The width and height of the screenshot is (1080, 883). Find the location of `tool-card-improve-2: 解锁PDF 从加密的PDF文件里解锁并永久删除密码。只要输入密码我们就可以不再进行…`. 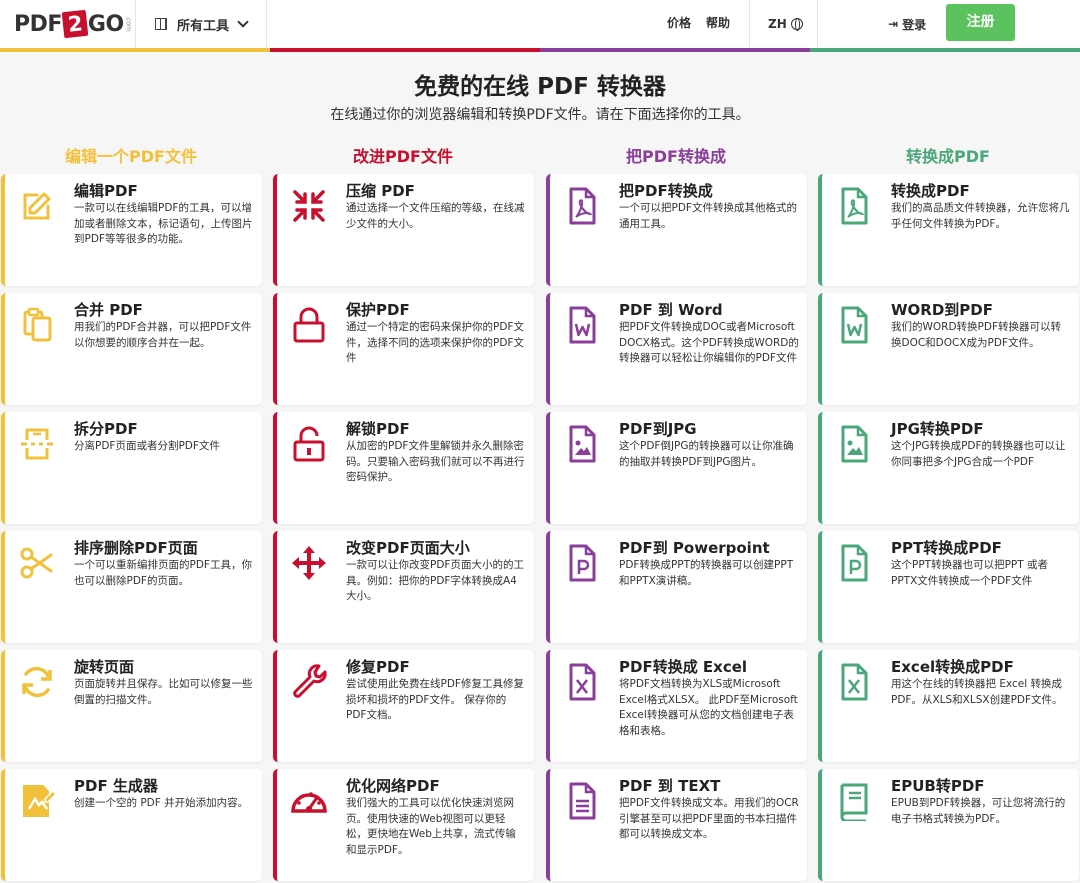

tool-card-improve-2: 解锁PDF 从加密的PDF文件里解锁并永久删除密码。只要输入密码我们就可以不再进行… is located at coordinates (403, 468).